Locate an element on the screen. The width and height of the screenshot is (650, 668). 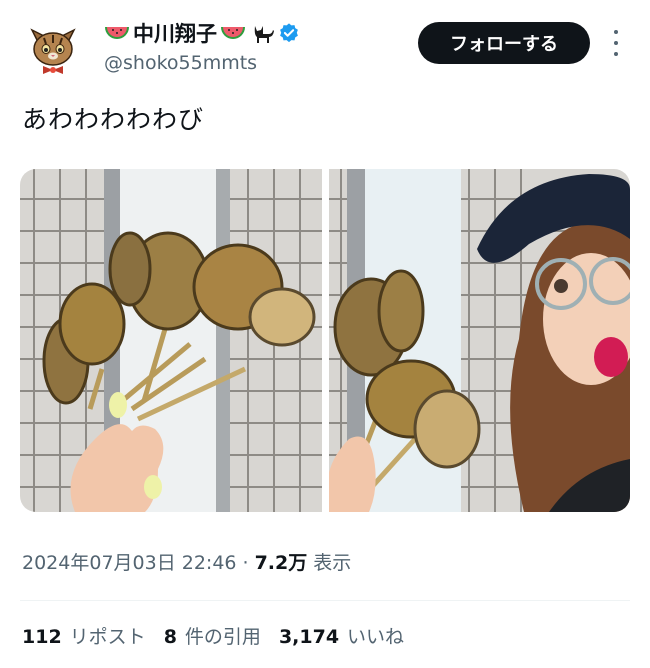
likes-stat: 3,174 いいね is located at coordinates (341, 635).